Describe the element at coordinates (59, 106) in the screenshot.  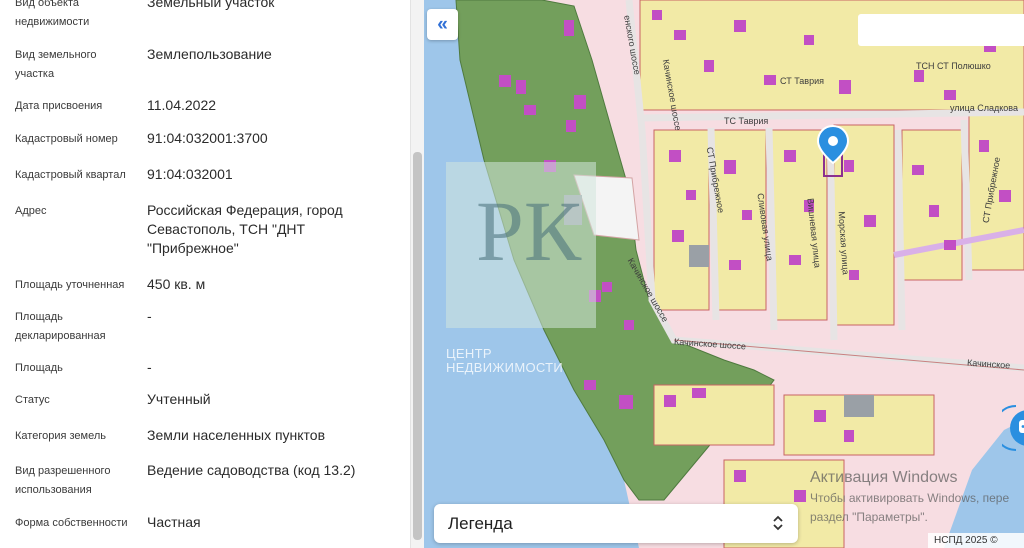
I see `property-label: Дата присвоения` at that location.